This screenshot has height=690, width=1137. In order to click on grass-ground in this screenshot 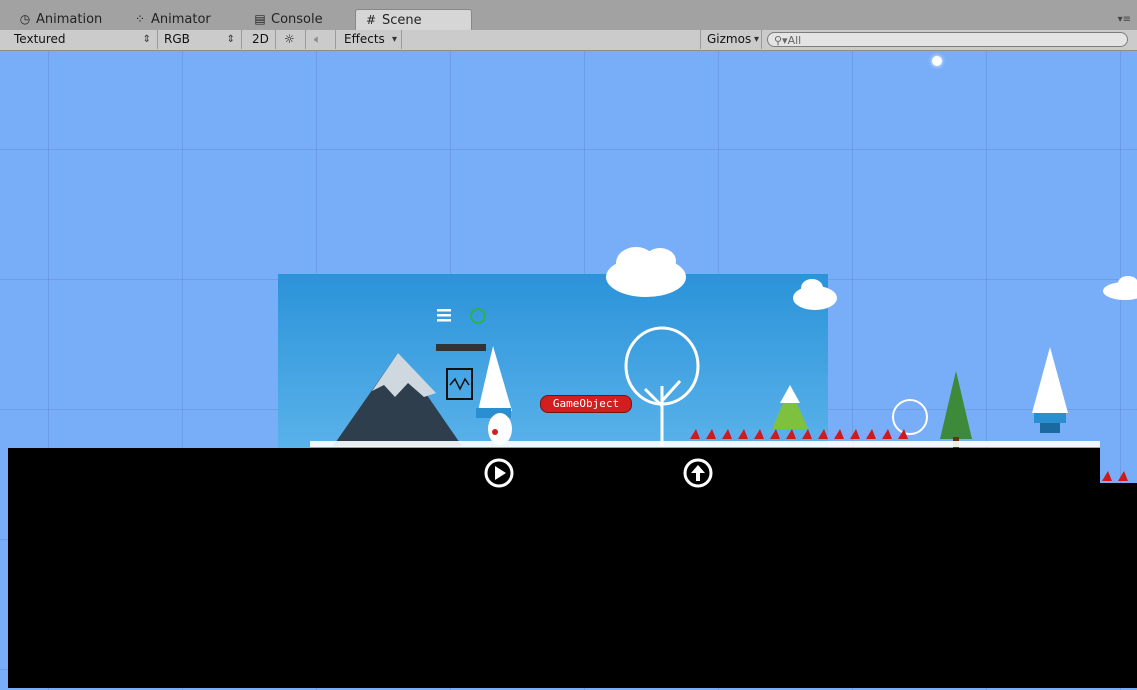, I will do `click(705, 444)`.